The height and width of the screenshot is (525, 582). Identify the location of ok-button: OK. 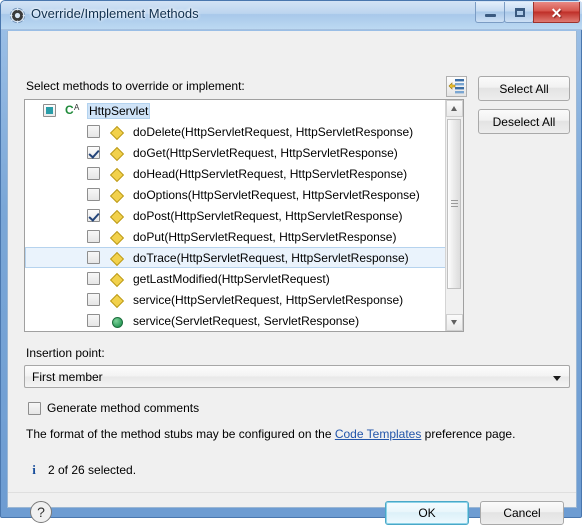
(427, 513).